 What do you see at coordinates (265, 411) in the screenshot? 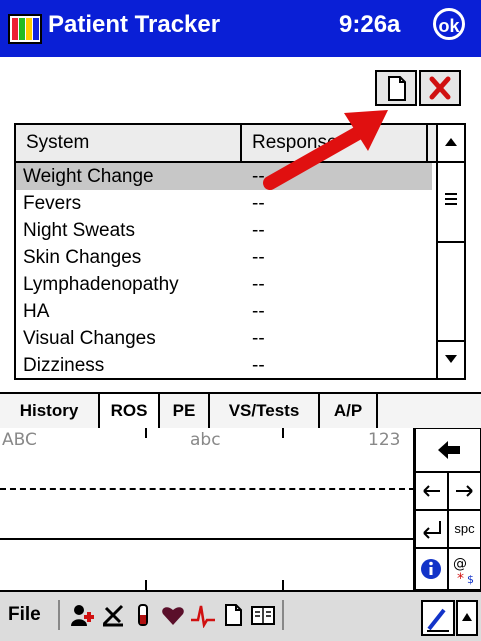
I see `tab-vs-tests: VS/Tests` at bounding box center [265, 411].